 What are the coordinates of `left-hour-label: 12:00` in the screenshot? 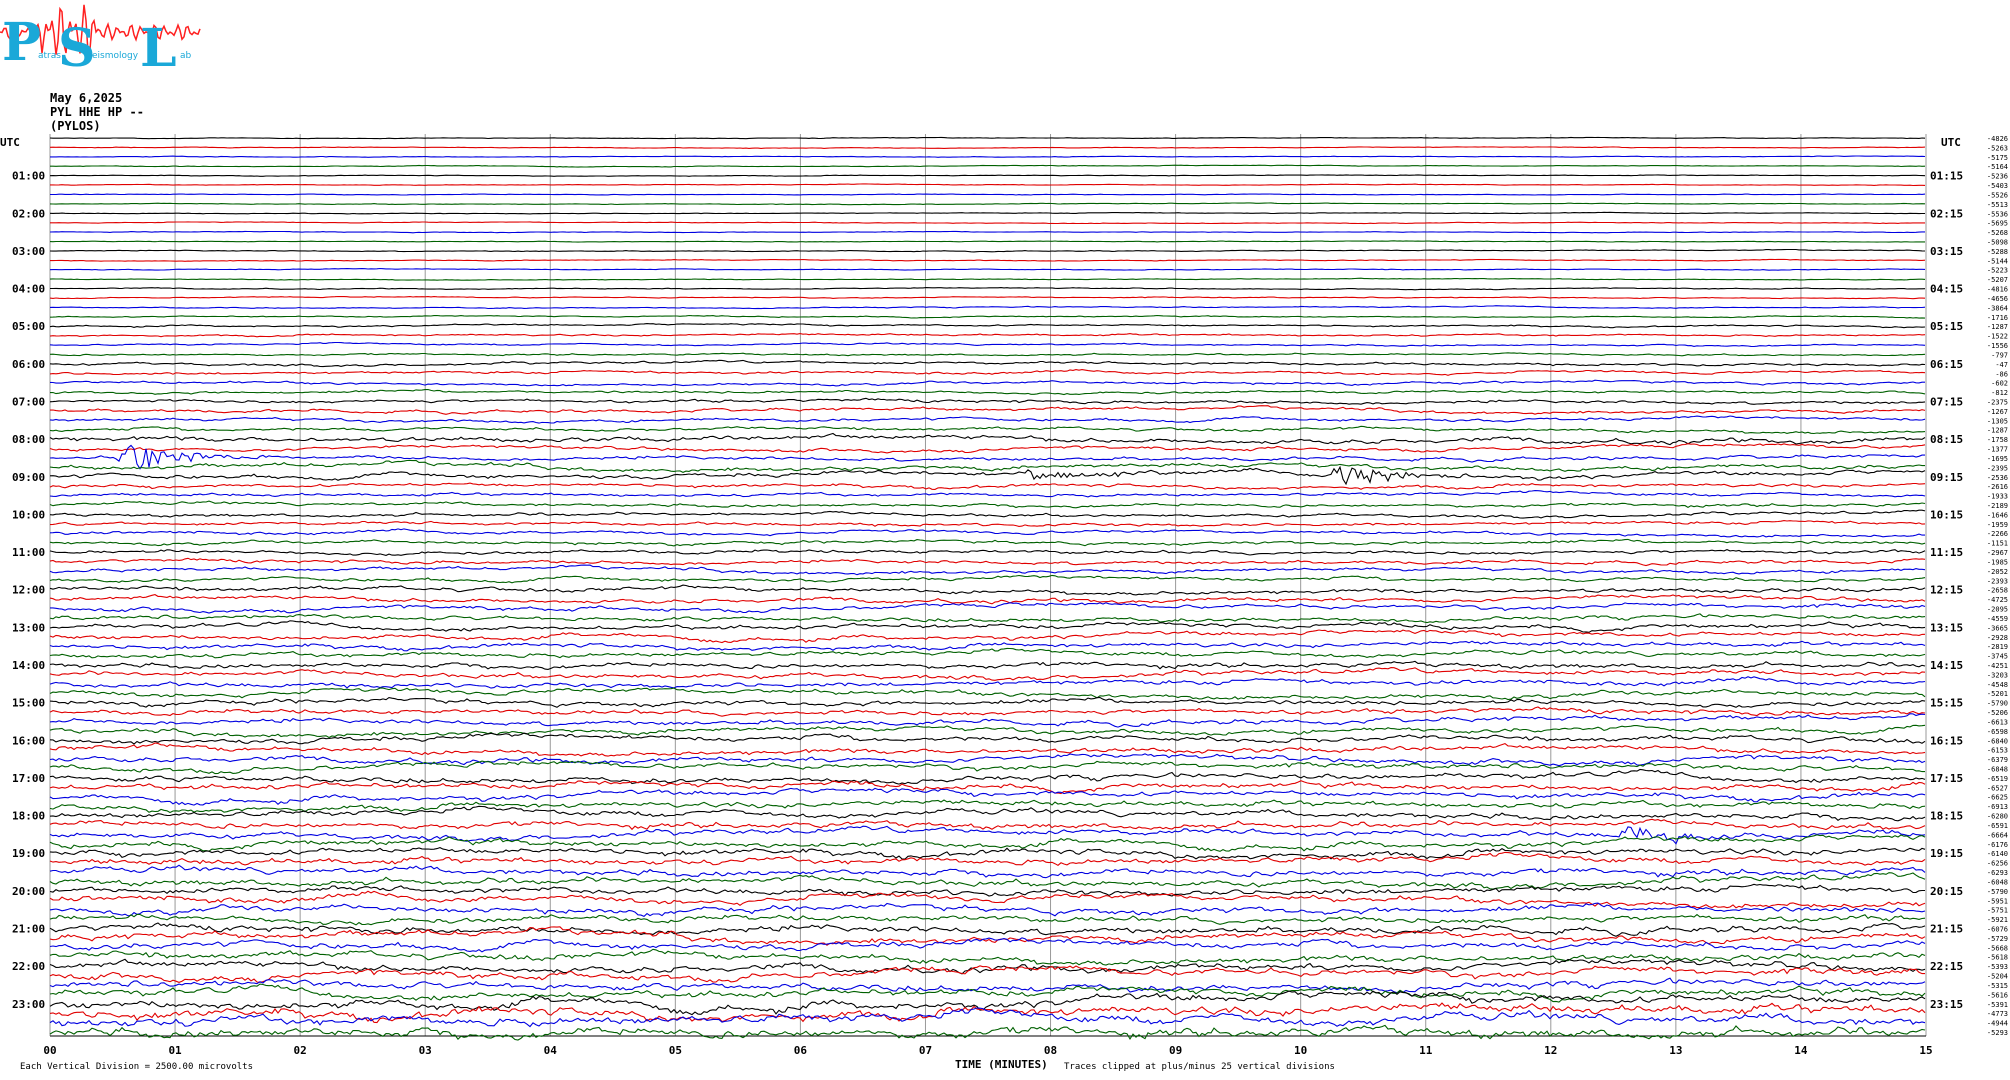 It's located at (28, 590).